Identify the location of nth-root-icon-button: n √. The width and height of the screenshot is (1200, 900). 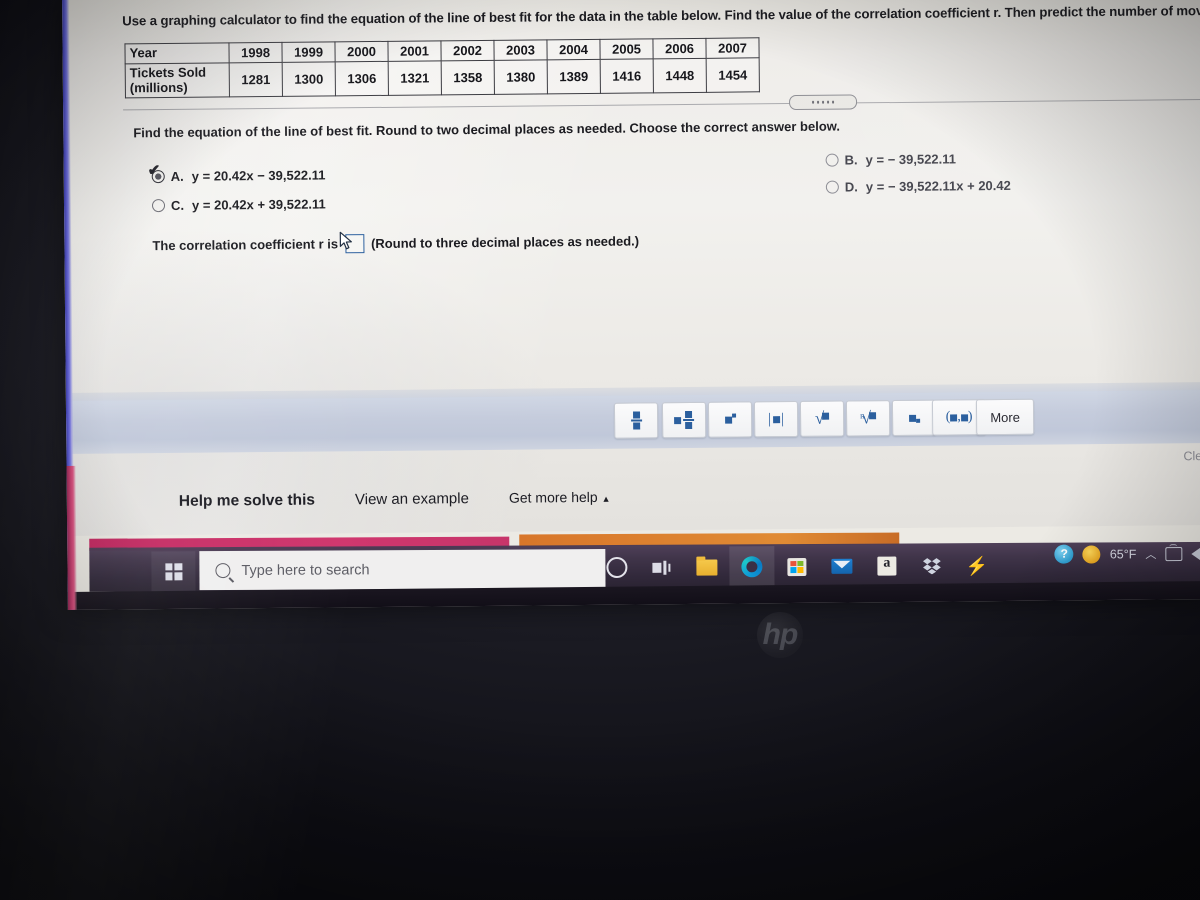
(868, 418).